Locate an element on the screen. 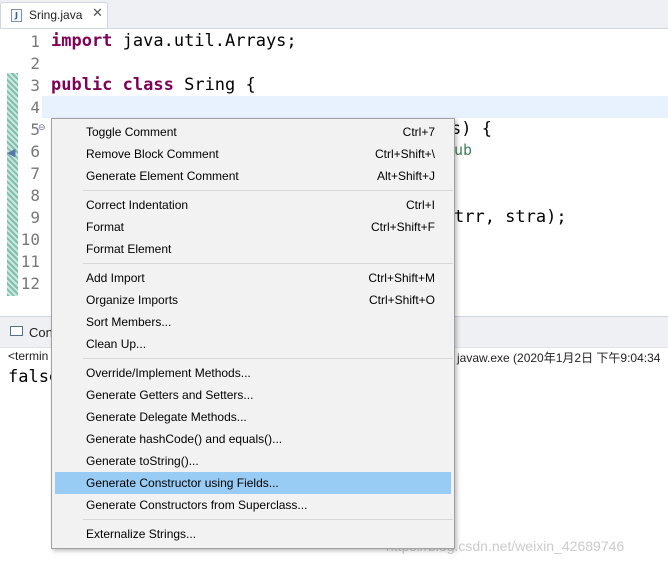 Image resolution: width=668 pixels, height=567 pixels. menu-item-label: Correct Indentation is located at coordinates (137, 205).